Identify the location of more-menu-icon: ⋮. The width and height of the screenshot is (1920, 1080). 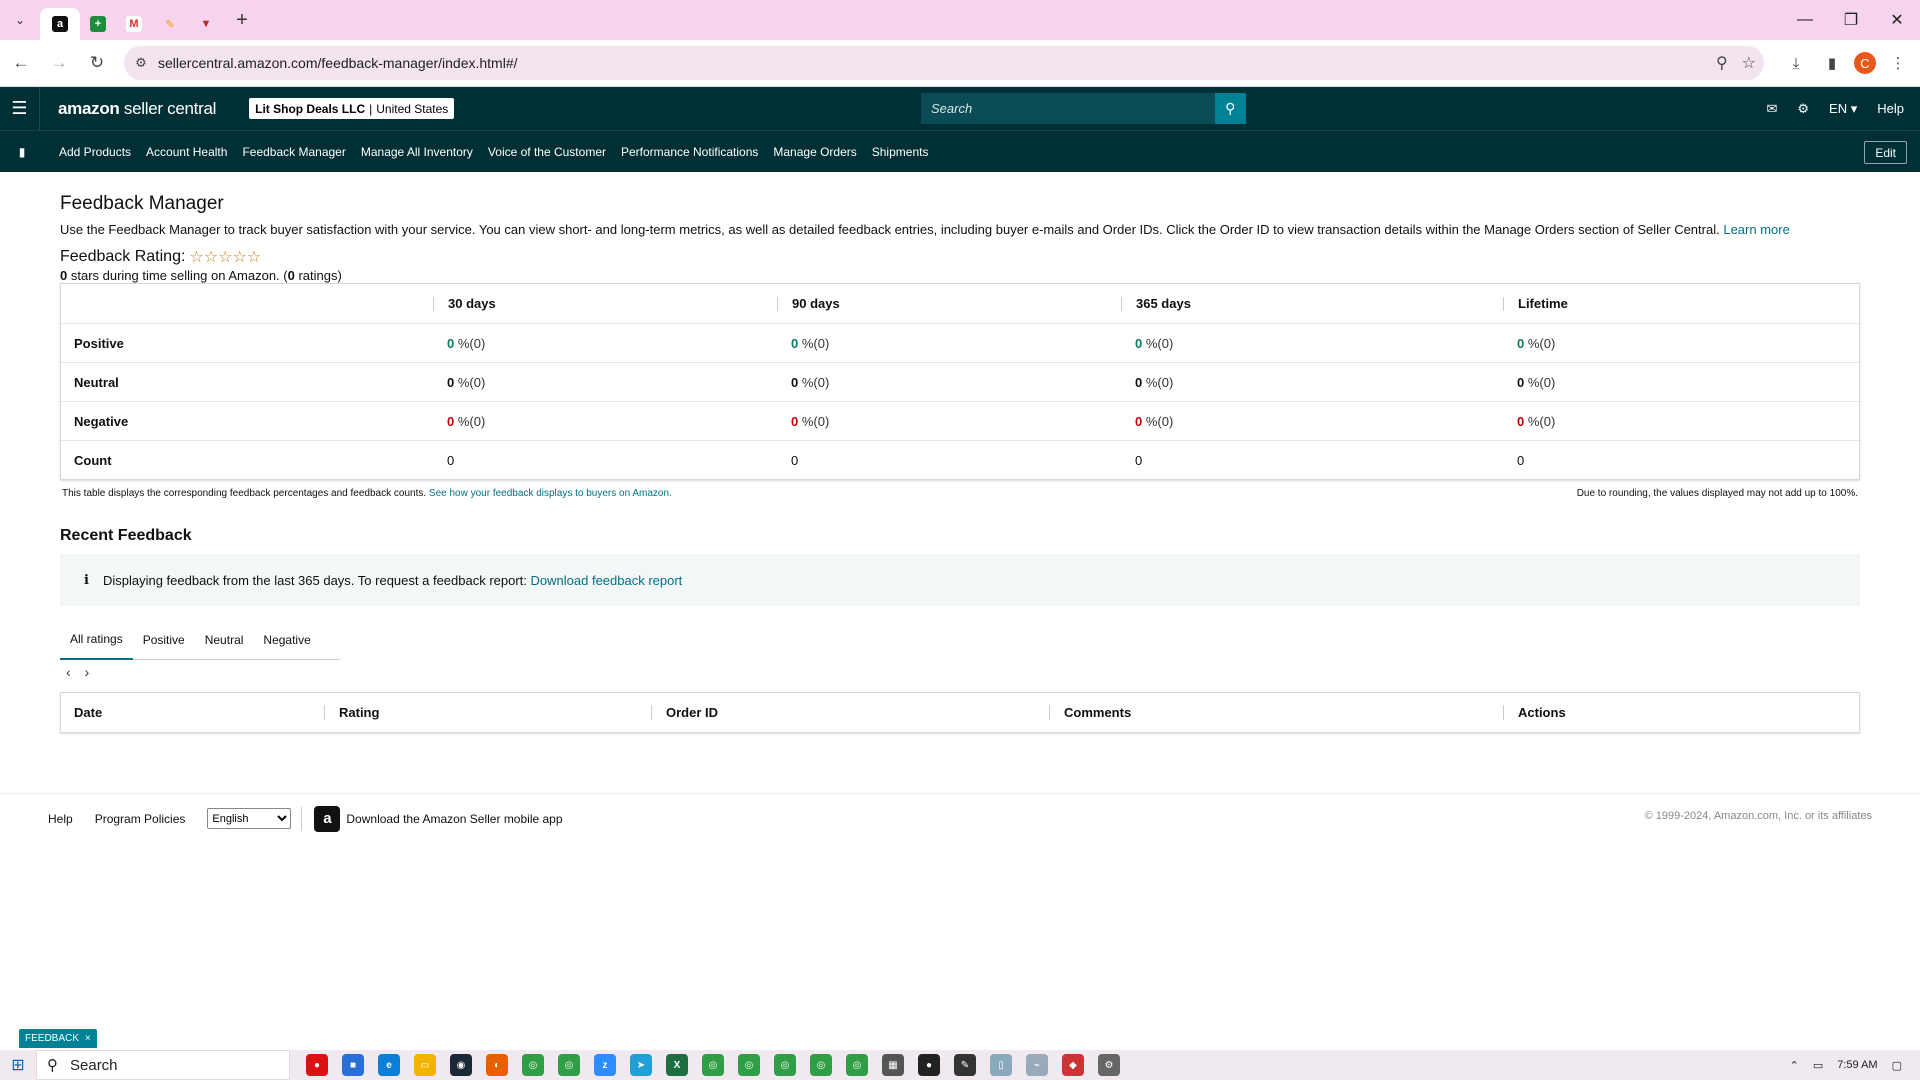
(1898, 63).